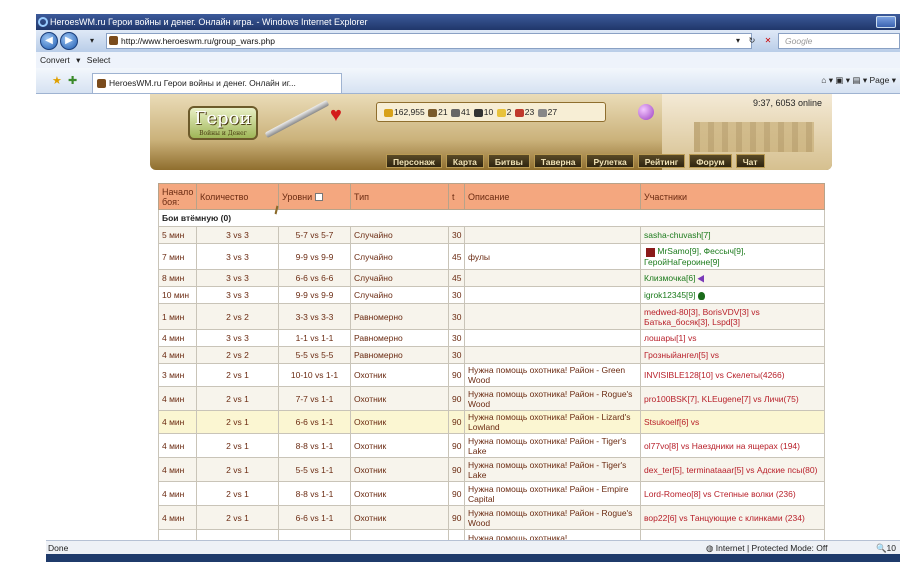  What do you see at coordinates (670, 338) in the screenshot?
I see `participant-link: лошары[1] vs` at bounding box center [670, 338].